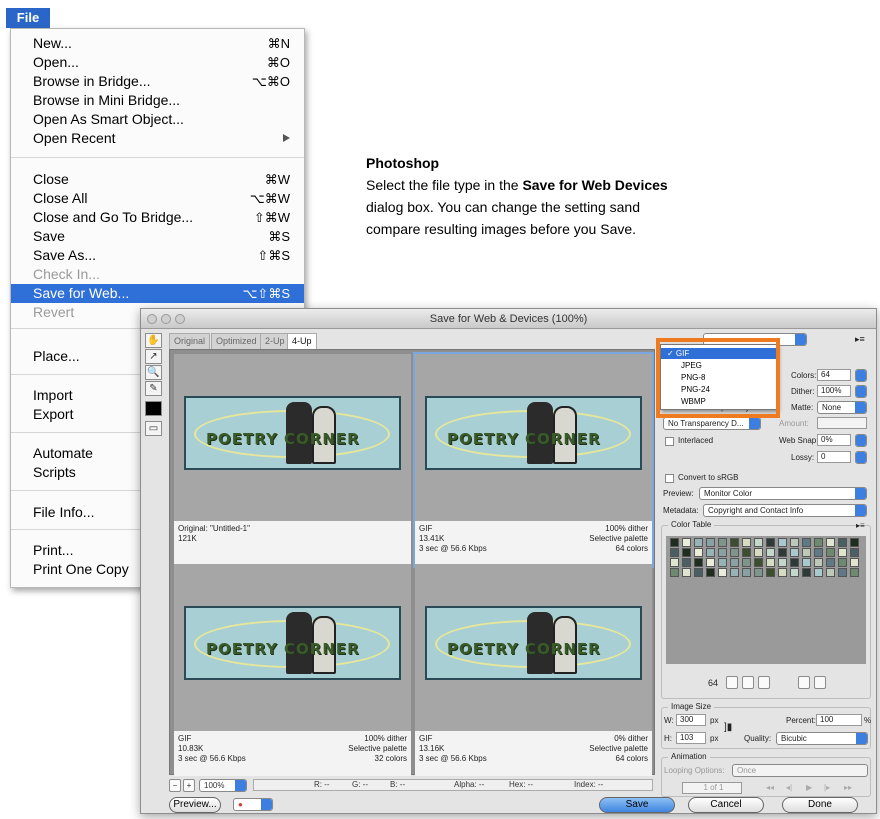 The height and width of the screenshot is (819, 880). What do you see at coordinates (766, 600) in the screenshot?
I see `color-table-swatches` at bounding box center [766, 600].